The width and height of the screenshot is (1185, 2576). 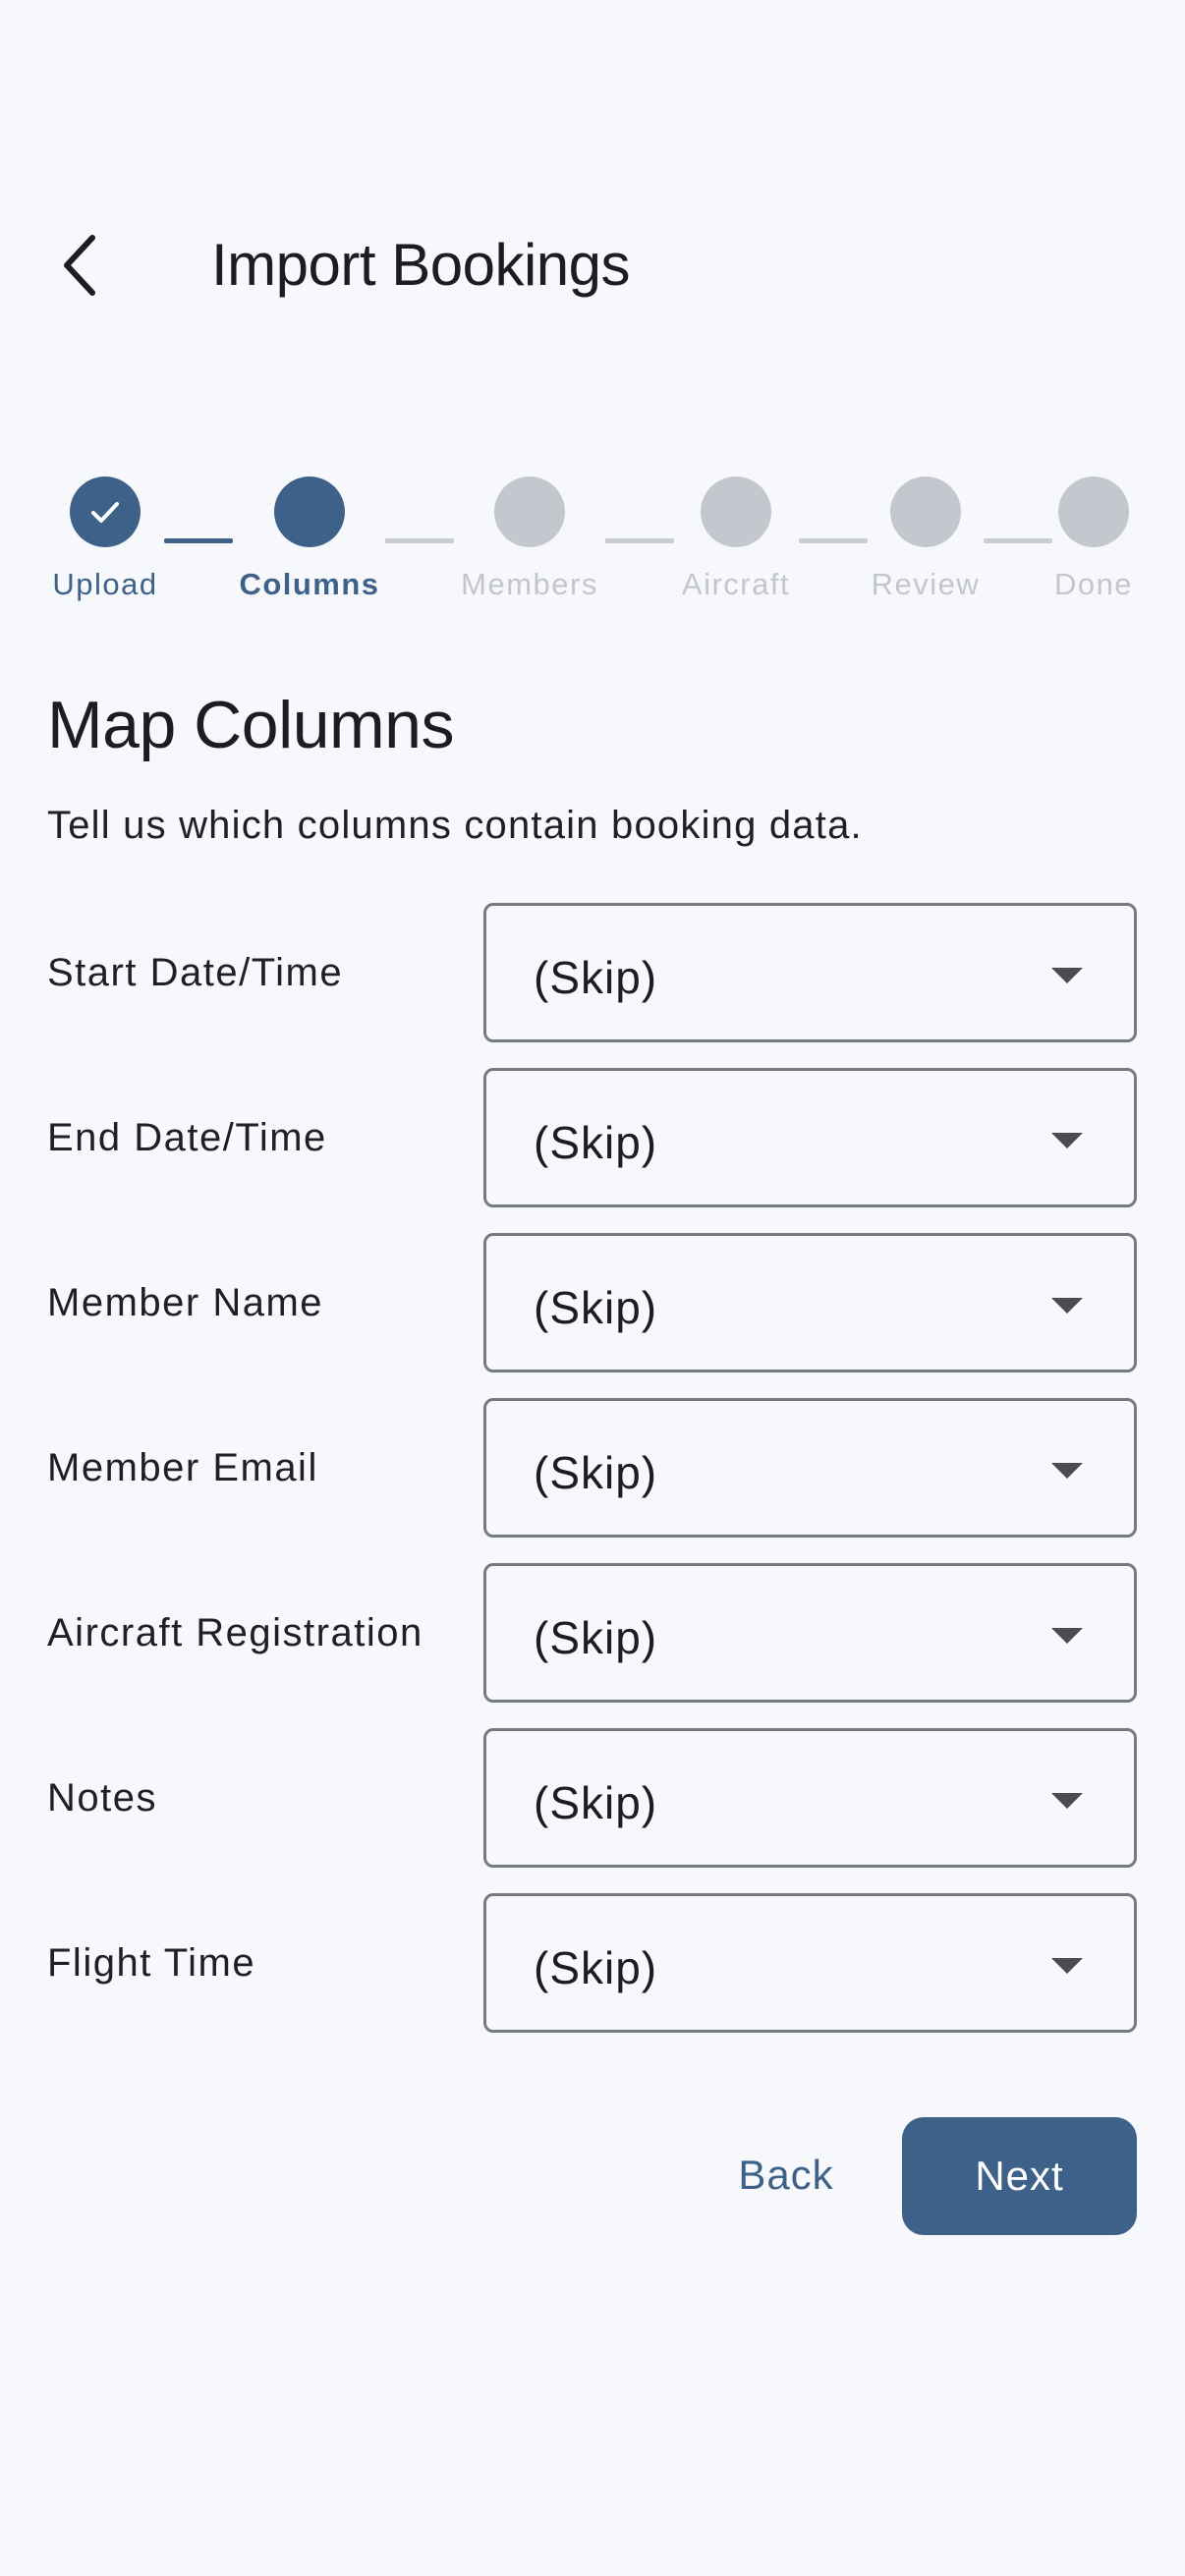 I want to click on step-label: Upload, so click(x=105, y=584).